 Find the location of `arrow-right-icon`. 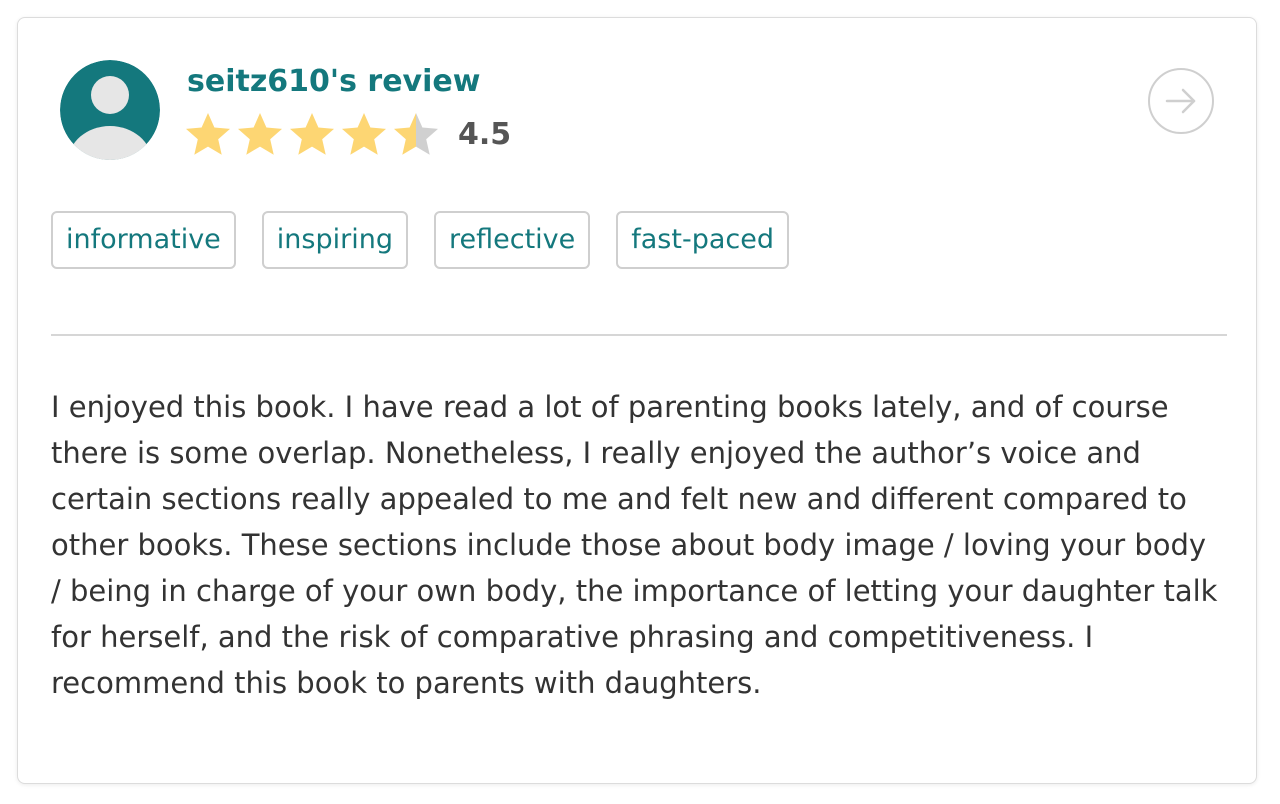

arrow-right-icon is located at coordinates (1180, 101).